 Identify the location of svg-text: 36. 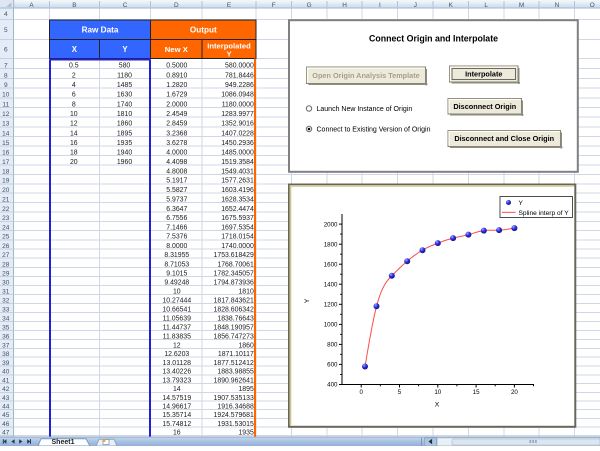
(6, 336).